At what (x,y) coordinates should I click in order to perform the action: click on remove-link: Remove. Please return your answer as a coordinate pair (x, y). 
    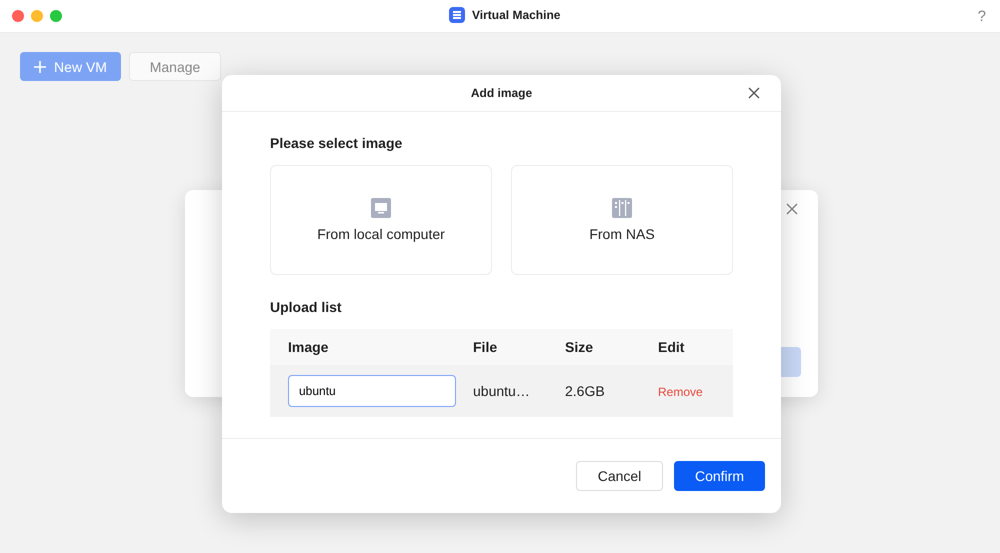
    Looking at the image, I should click on (680, 392).